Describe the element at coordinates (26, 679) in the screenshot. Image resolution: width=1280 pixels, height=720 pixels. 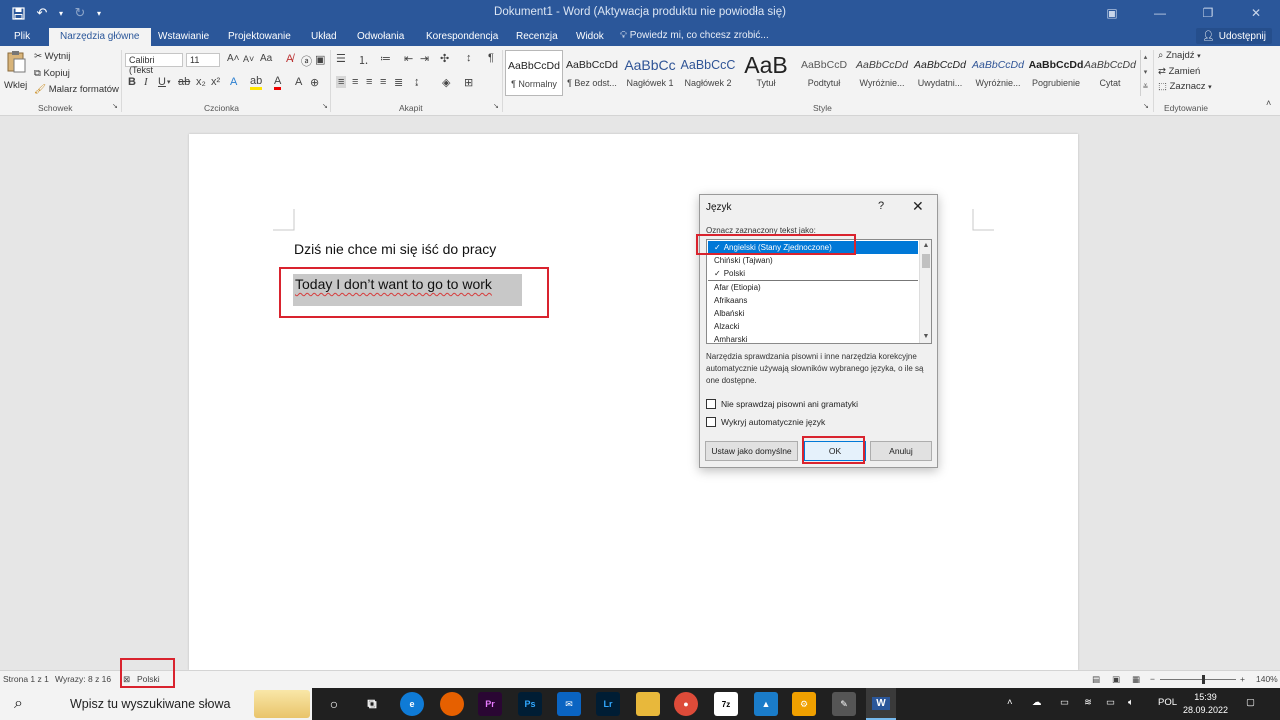
I see `page-count: Strona 1 z 1` at that location.